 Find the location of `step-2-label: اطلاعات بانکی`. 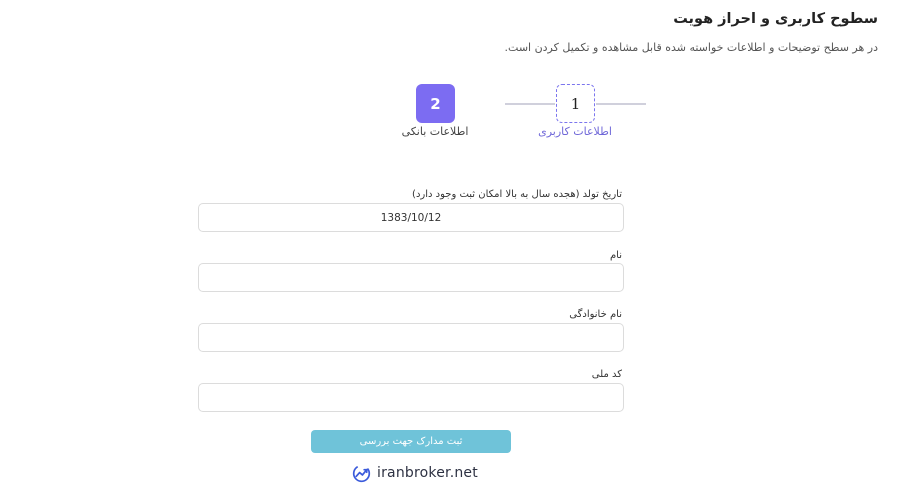

step-2-label: اطلاعات بانکی is located at coordinates (435, 131).